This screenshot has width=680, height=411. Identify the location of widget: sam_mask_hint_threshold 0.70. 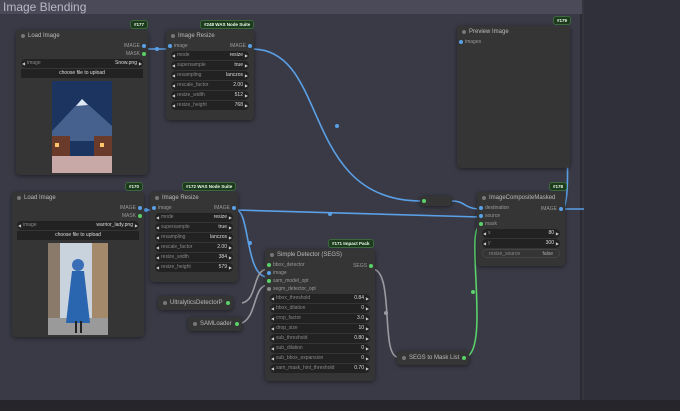
(320, 368).